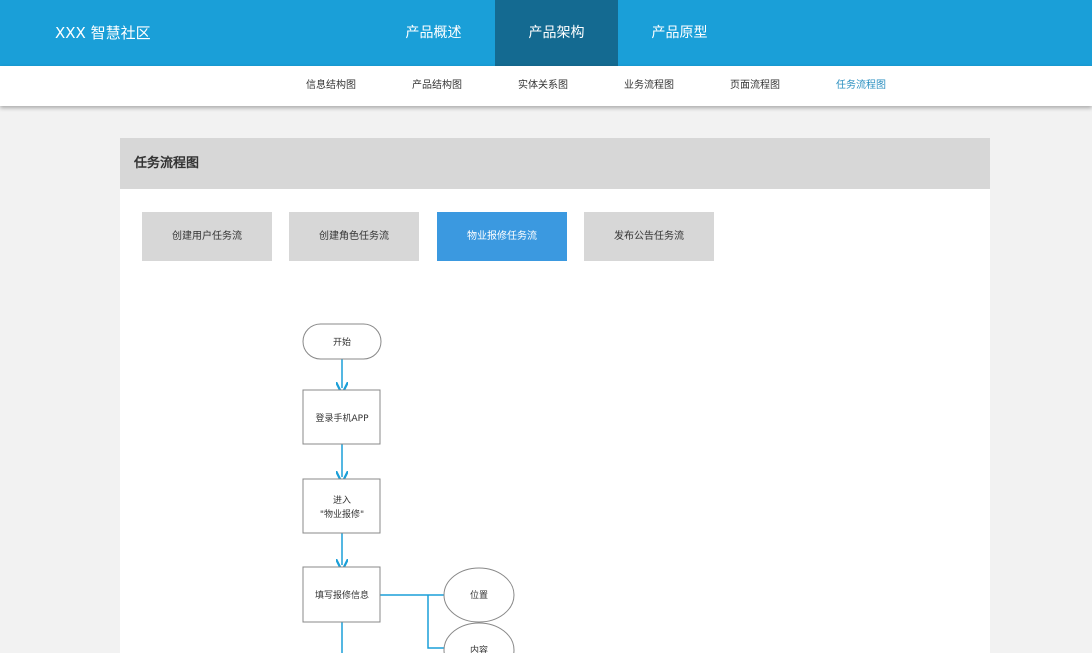 This screenshot has width=1092, height=653. Describe the element at coordinates (433, 33) in the screenshot. I see `tab-product-overview: 产品概述` at that location.